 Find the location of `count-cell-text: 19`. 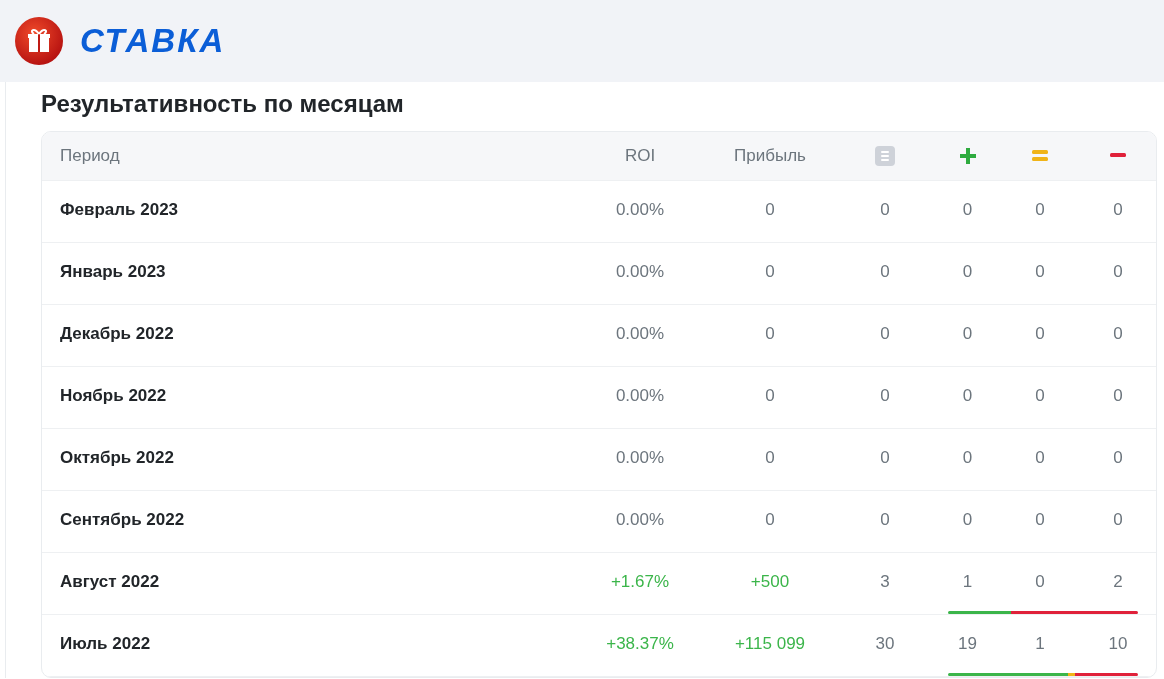

count-cell-text: 19 is located at coordinates (967, 644).